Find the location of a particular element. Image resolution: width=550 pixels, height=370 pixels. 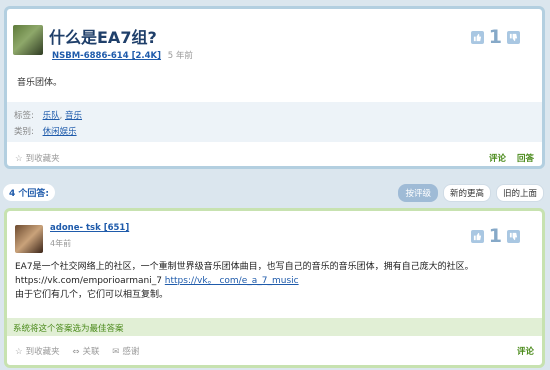

category-link: 休闲娱乐 is located at coordinates (60, 132).